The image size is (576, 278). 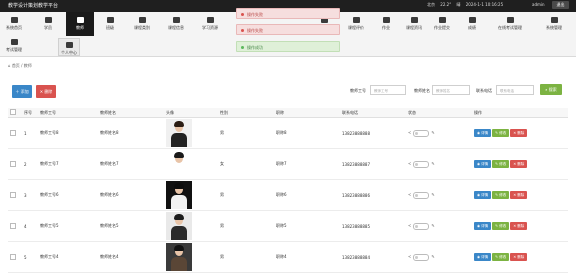 What do you see at coordinates (14, 20) in the screenshot?
I see `home-icon` at bounding box center [14, 20].